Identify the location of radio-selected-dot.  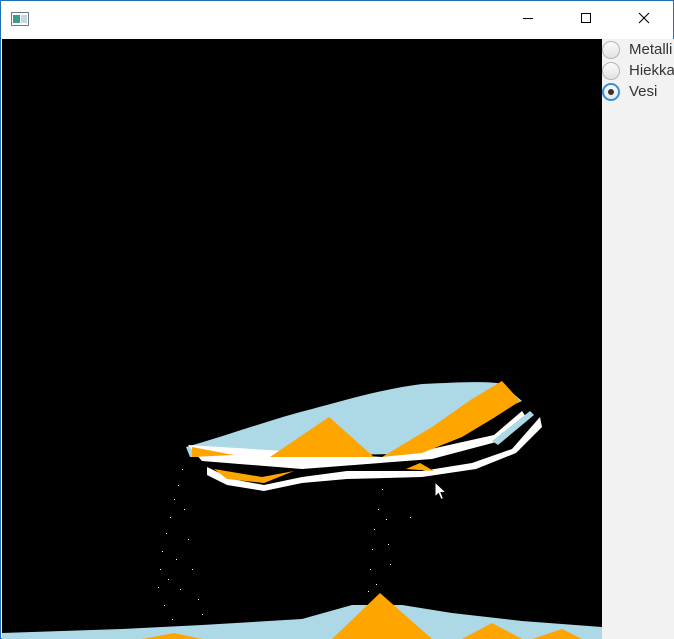
(611, 91).